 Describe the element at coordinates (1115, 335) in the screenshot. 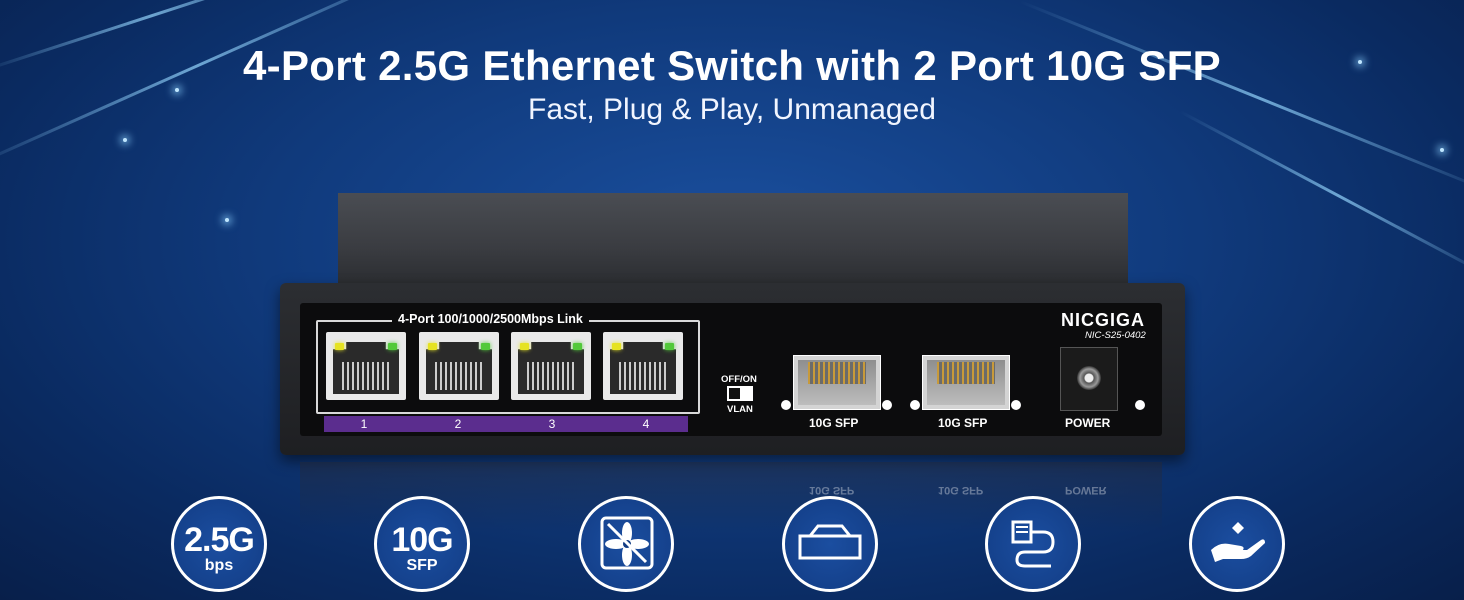

I see `model-number: NIC-S25-0402` at that location.